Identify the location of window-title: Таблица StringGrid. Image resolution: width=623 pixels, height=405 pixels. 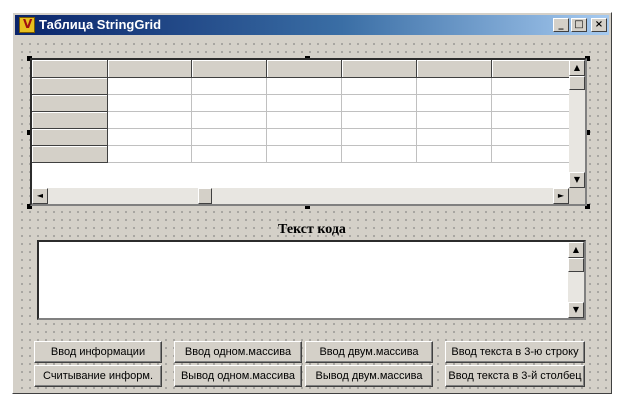
(100, 24).